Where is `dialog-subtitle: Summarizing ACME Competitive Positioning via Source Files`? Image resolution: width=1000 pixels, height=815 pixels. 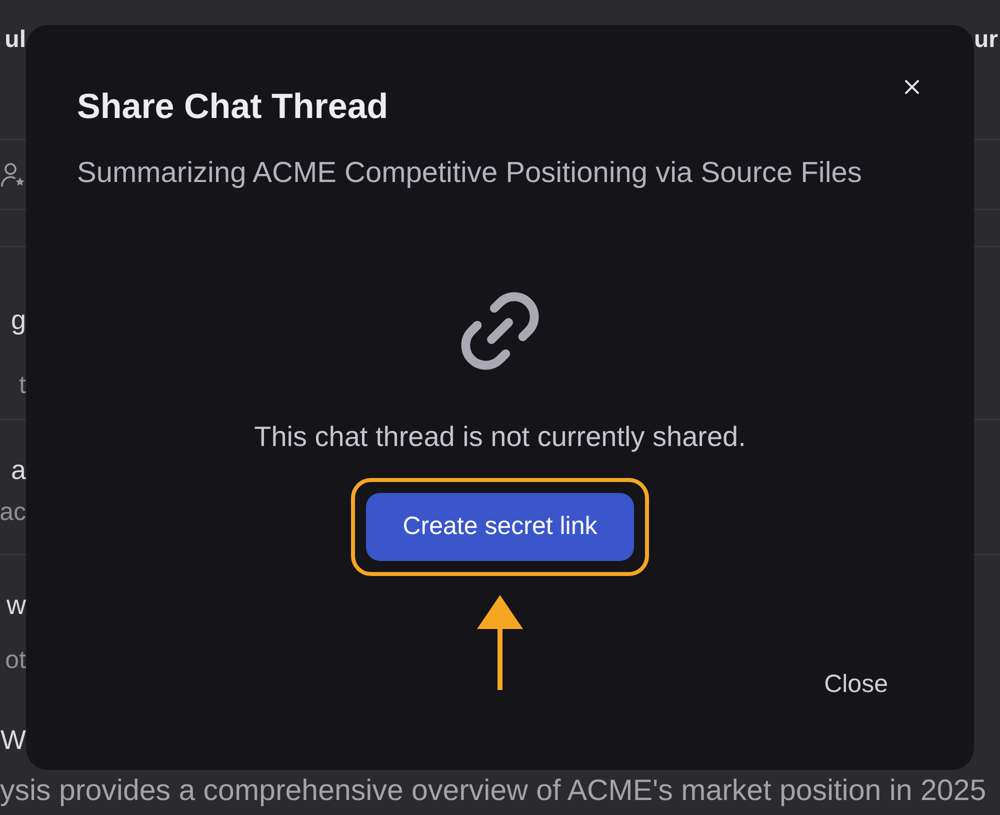 dialog-subtitle: Summarizing ACME Competitive Positioning via Source Files is located at coordinates (469, 173).